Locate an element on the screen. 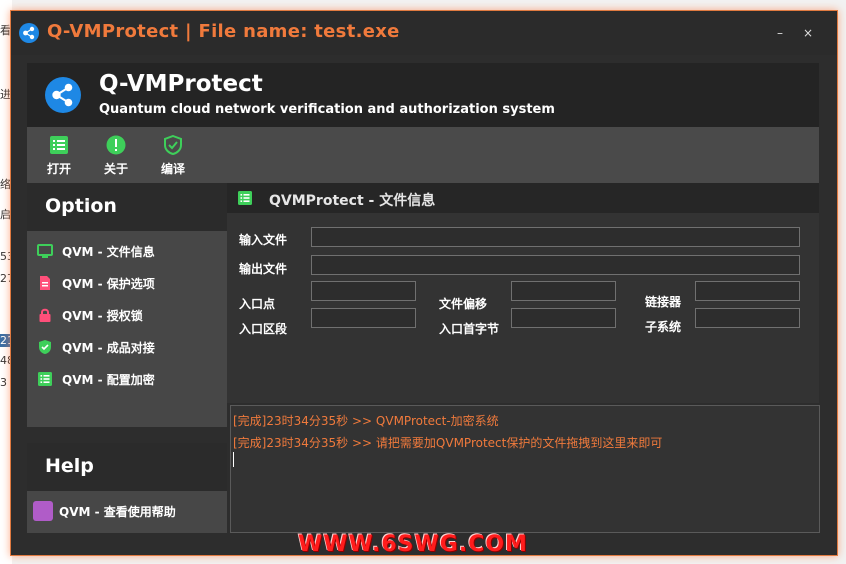 The width and height of the screenshot is (846, 564). monitor-icon is located at coordinates (45, 251).